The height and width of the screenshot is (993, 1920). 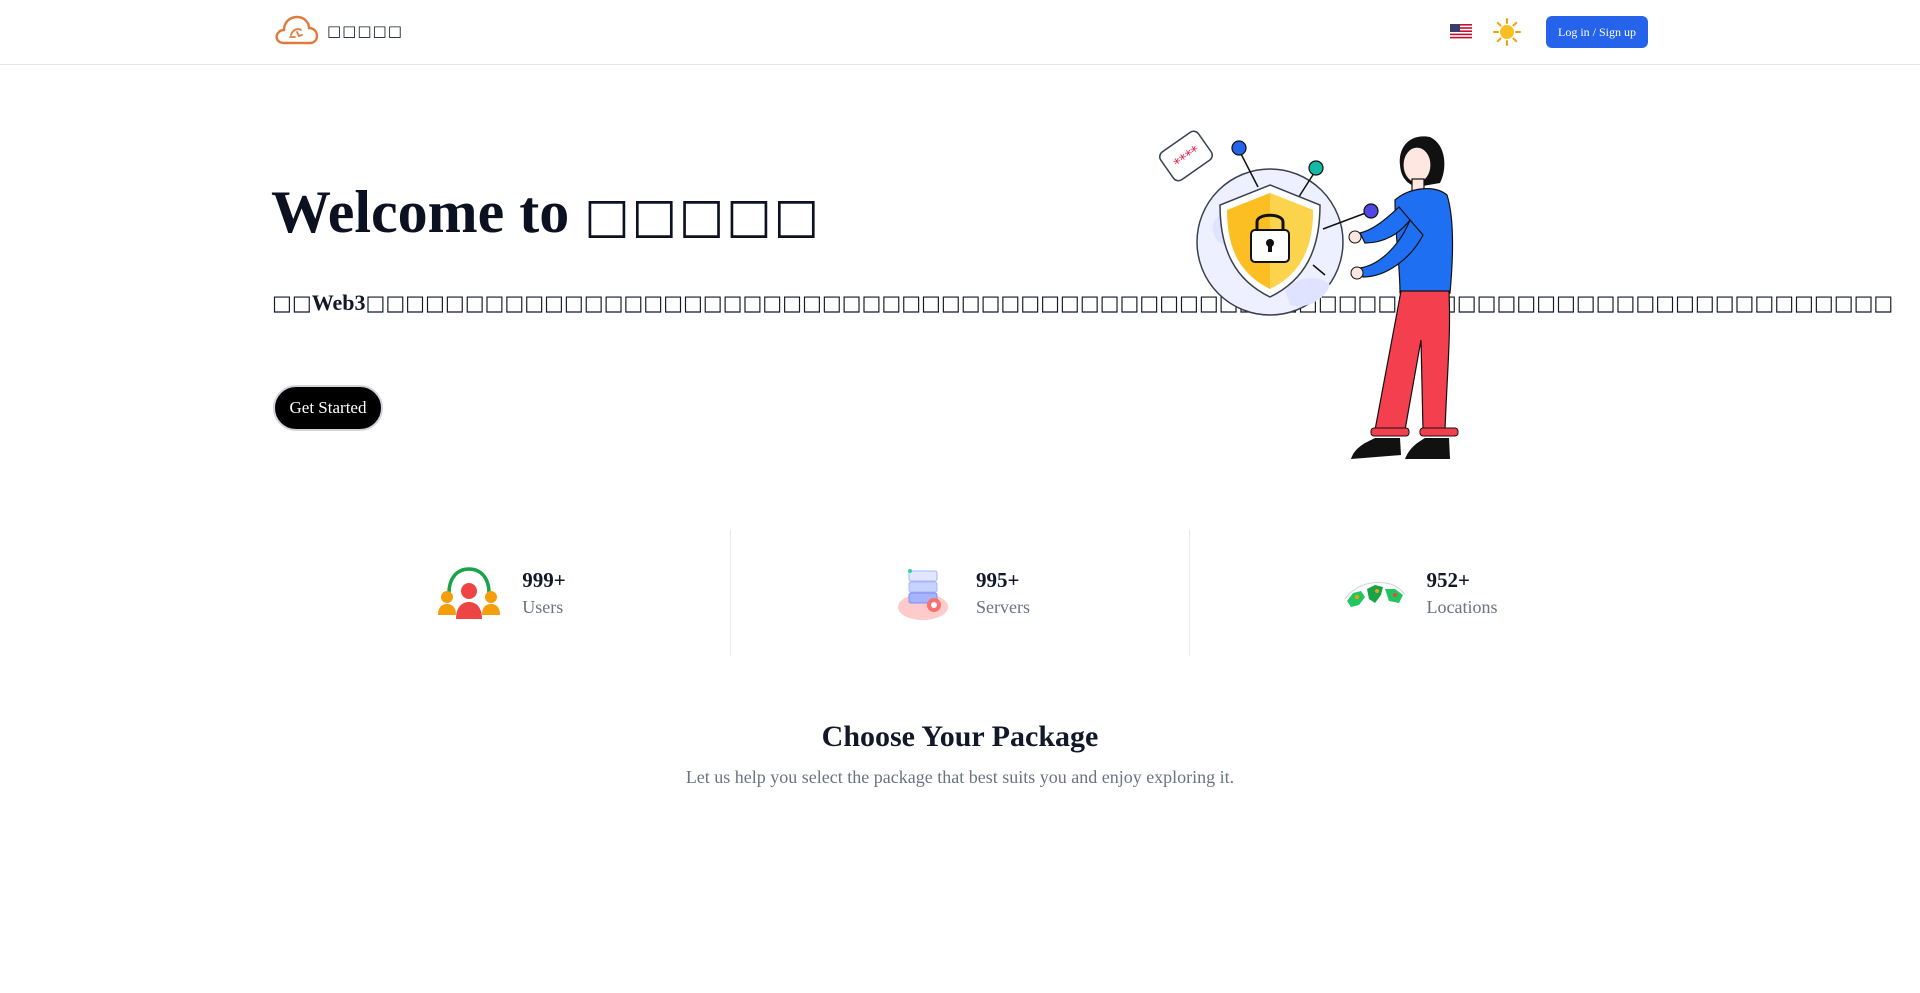 What do you see at coordinates (1003, 607) in the screenshot?
I see `stat-servers-label: Servers` at bounding box center [1003, 607].